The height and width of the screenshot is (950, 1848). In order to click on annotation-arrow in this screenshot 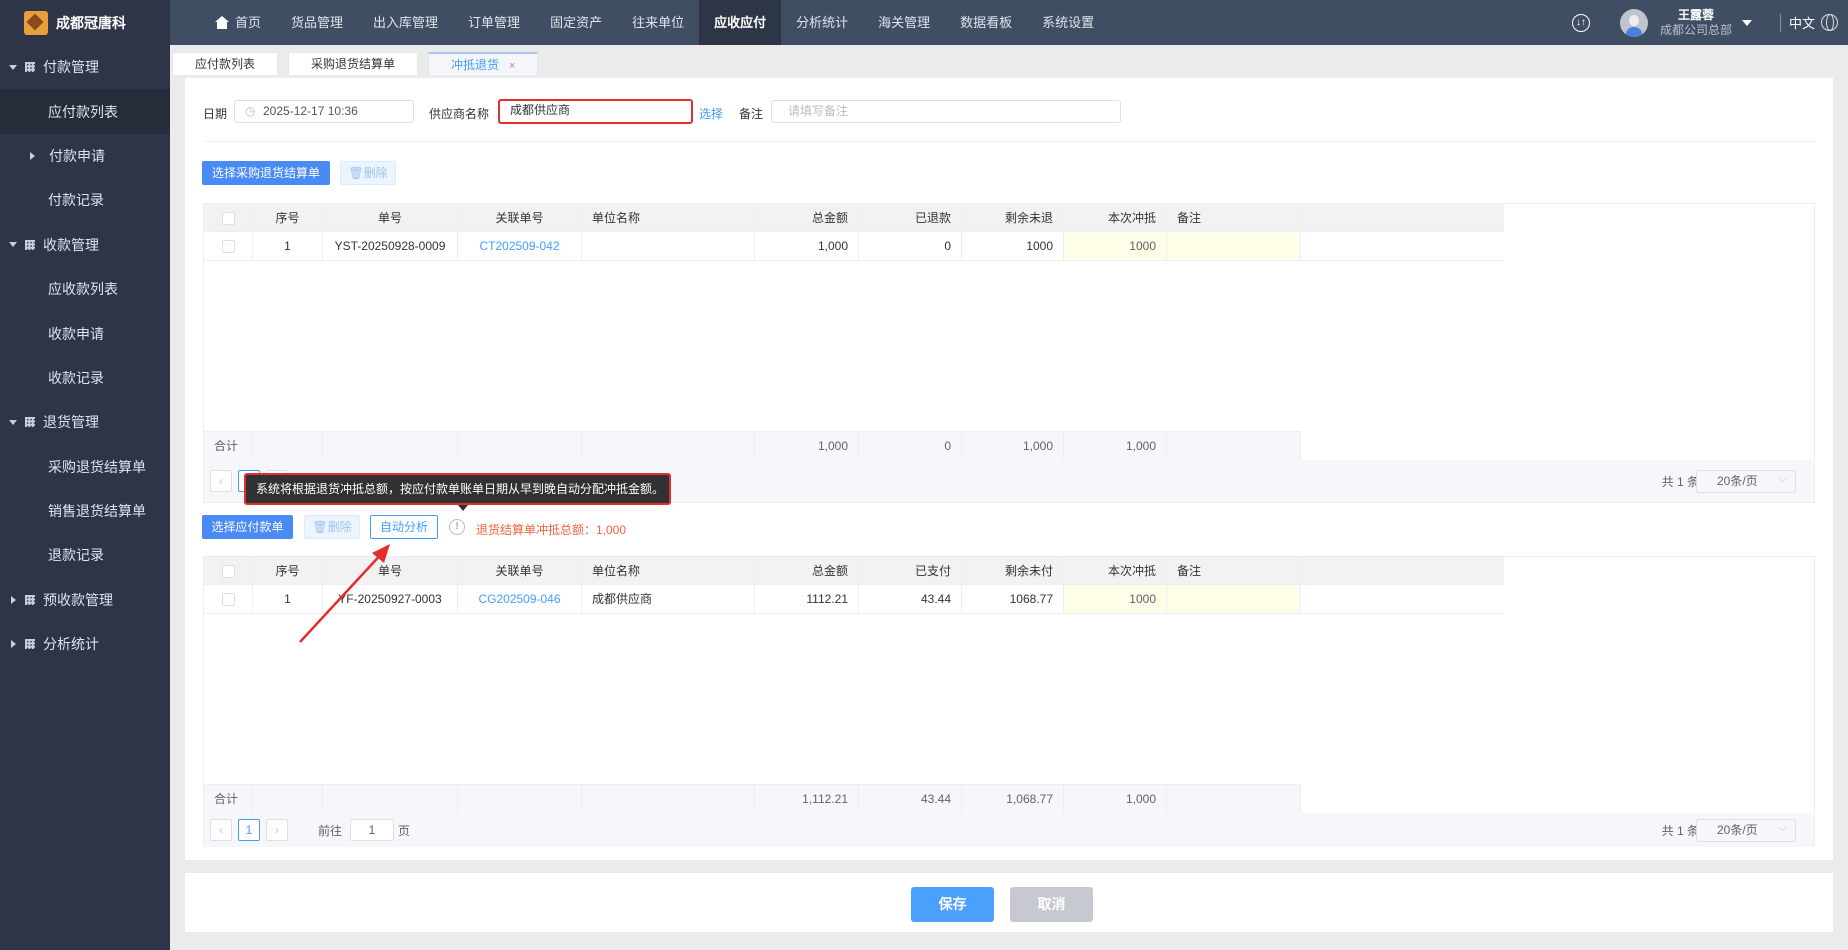, I will do `click(344, 593)`.